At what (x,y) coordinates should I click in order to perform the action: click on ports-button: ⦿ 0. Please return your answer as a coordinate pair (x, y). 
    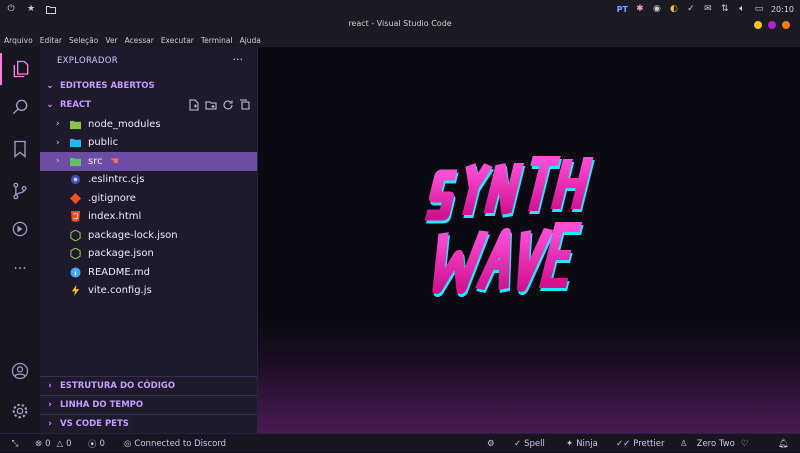
    Looking at the image, I should click on (96, 443).